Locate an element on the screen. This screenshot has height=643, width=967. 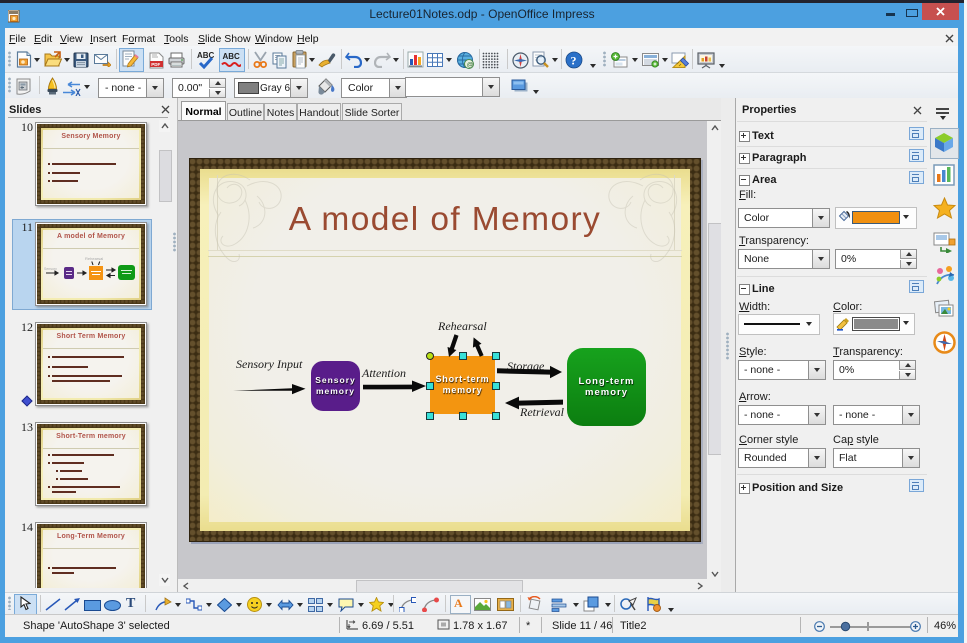
svg-text: Sensory is located at coordinates (50, 269).